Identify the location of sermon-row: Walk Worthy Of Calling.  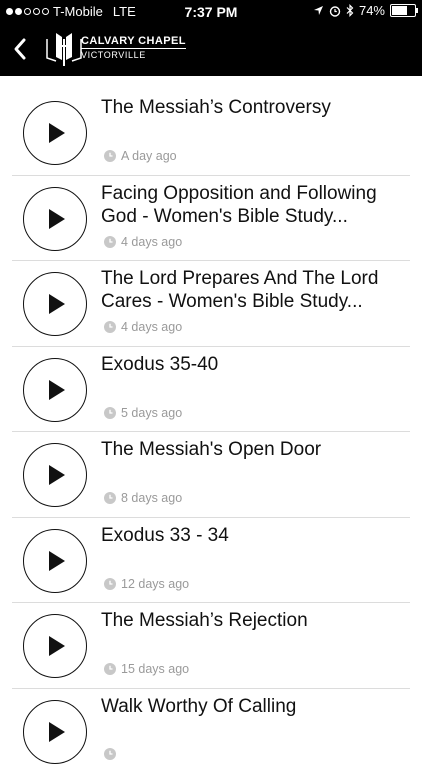
(211, 731).